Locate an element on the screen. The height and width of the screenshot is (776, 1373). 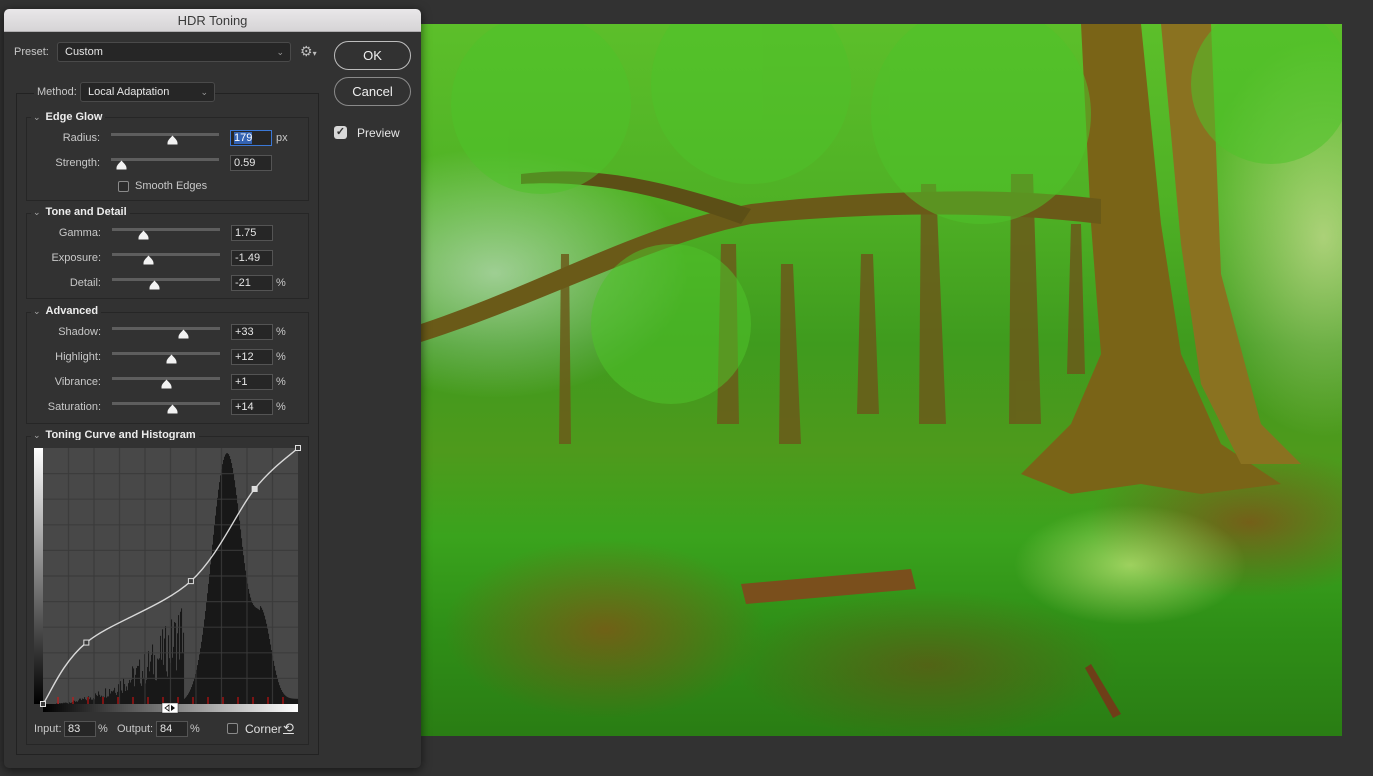
vibrance-label: Vibrance: is located at coordinates (77, 382).